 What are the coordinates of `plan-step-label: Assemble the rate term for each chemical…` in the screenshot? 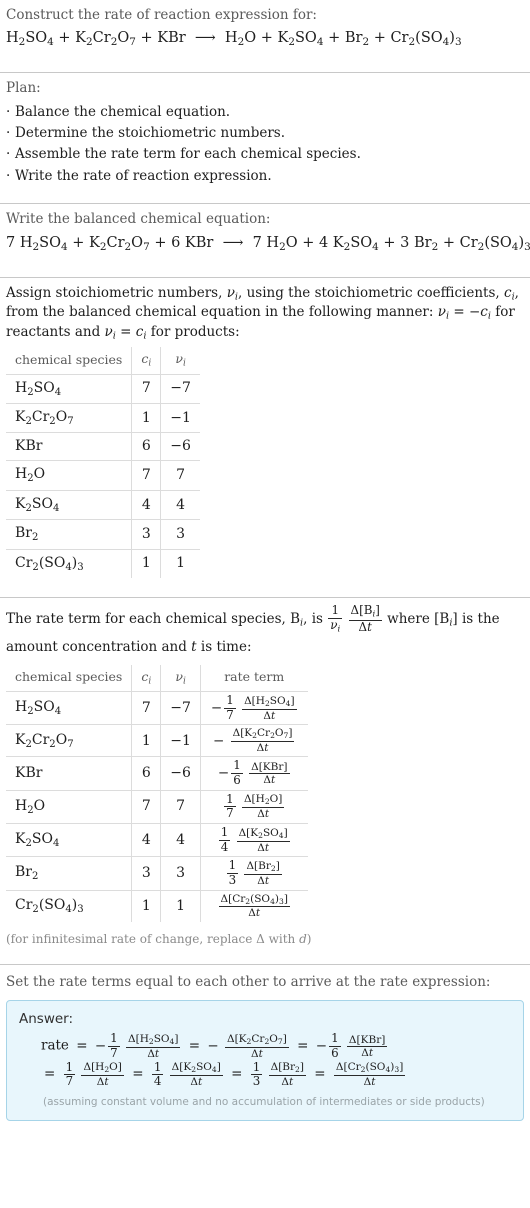 It's located at (188, 154).